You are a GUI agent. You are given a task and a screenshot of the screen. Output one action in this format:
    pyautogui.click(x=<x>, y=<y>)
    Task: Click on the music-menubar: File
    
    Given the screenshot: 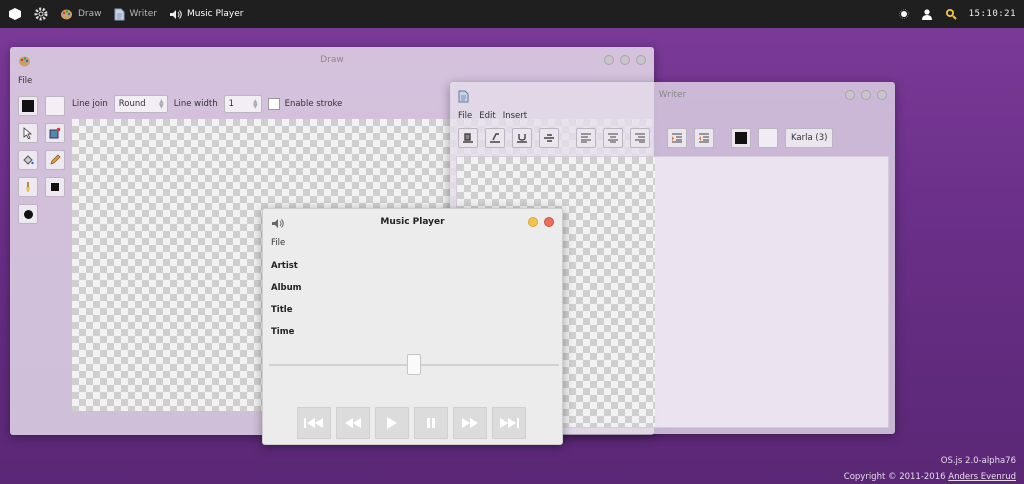 What is the action you would take?
    pyautogui.click(x=412, y=243)
    